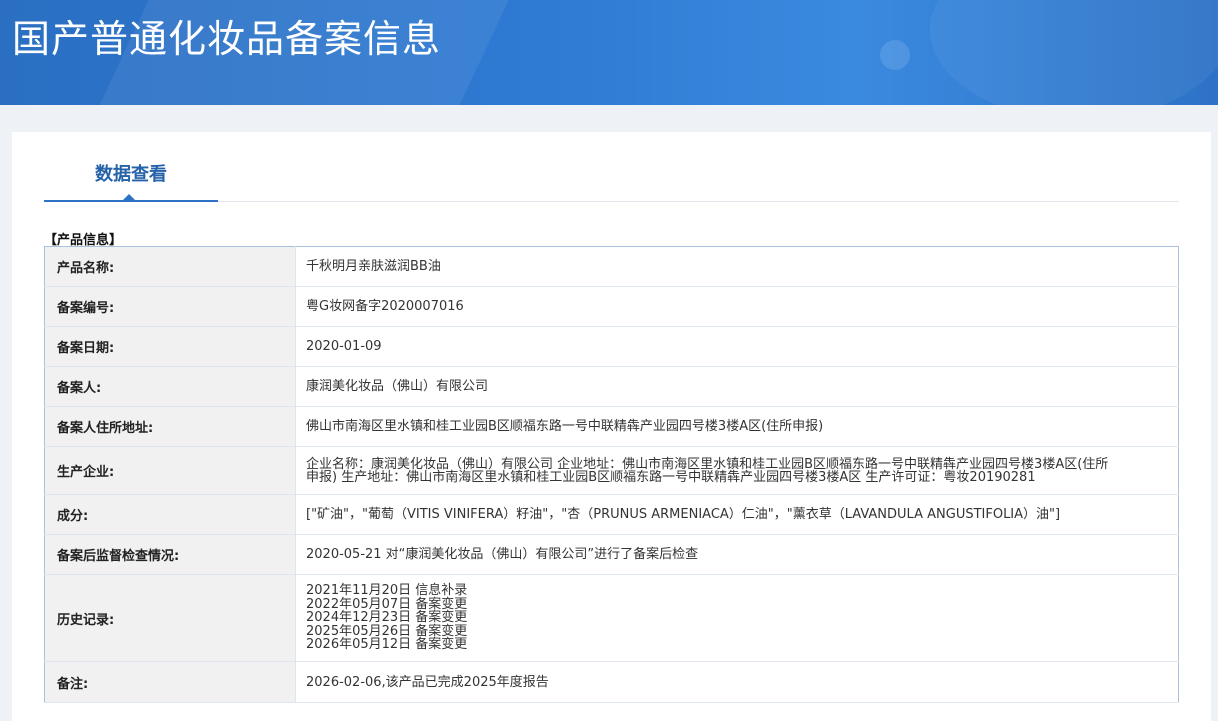 The image size is (1218, 721). I want to click on row-label: 成分:, so click(170, 514).